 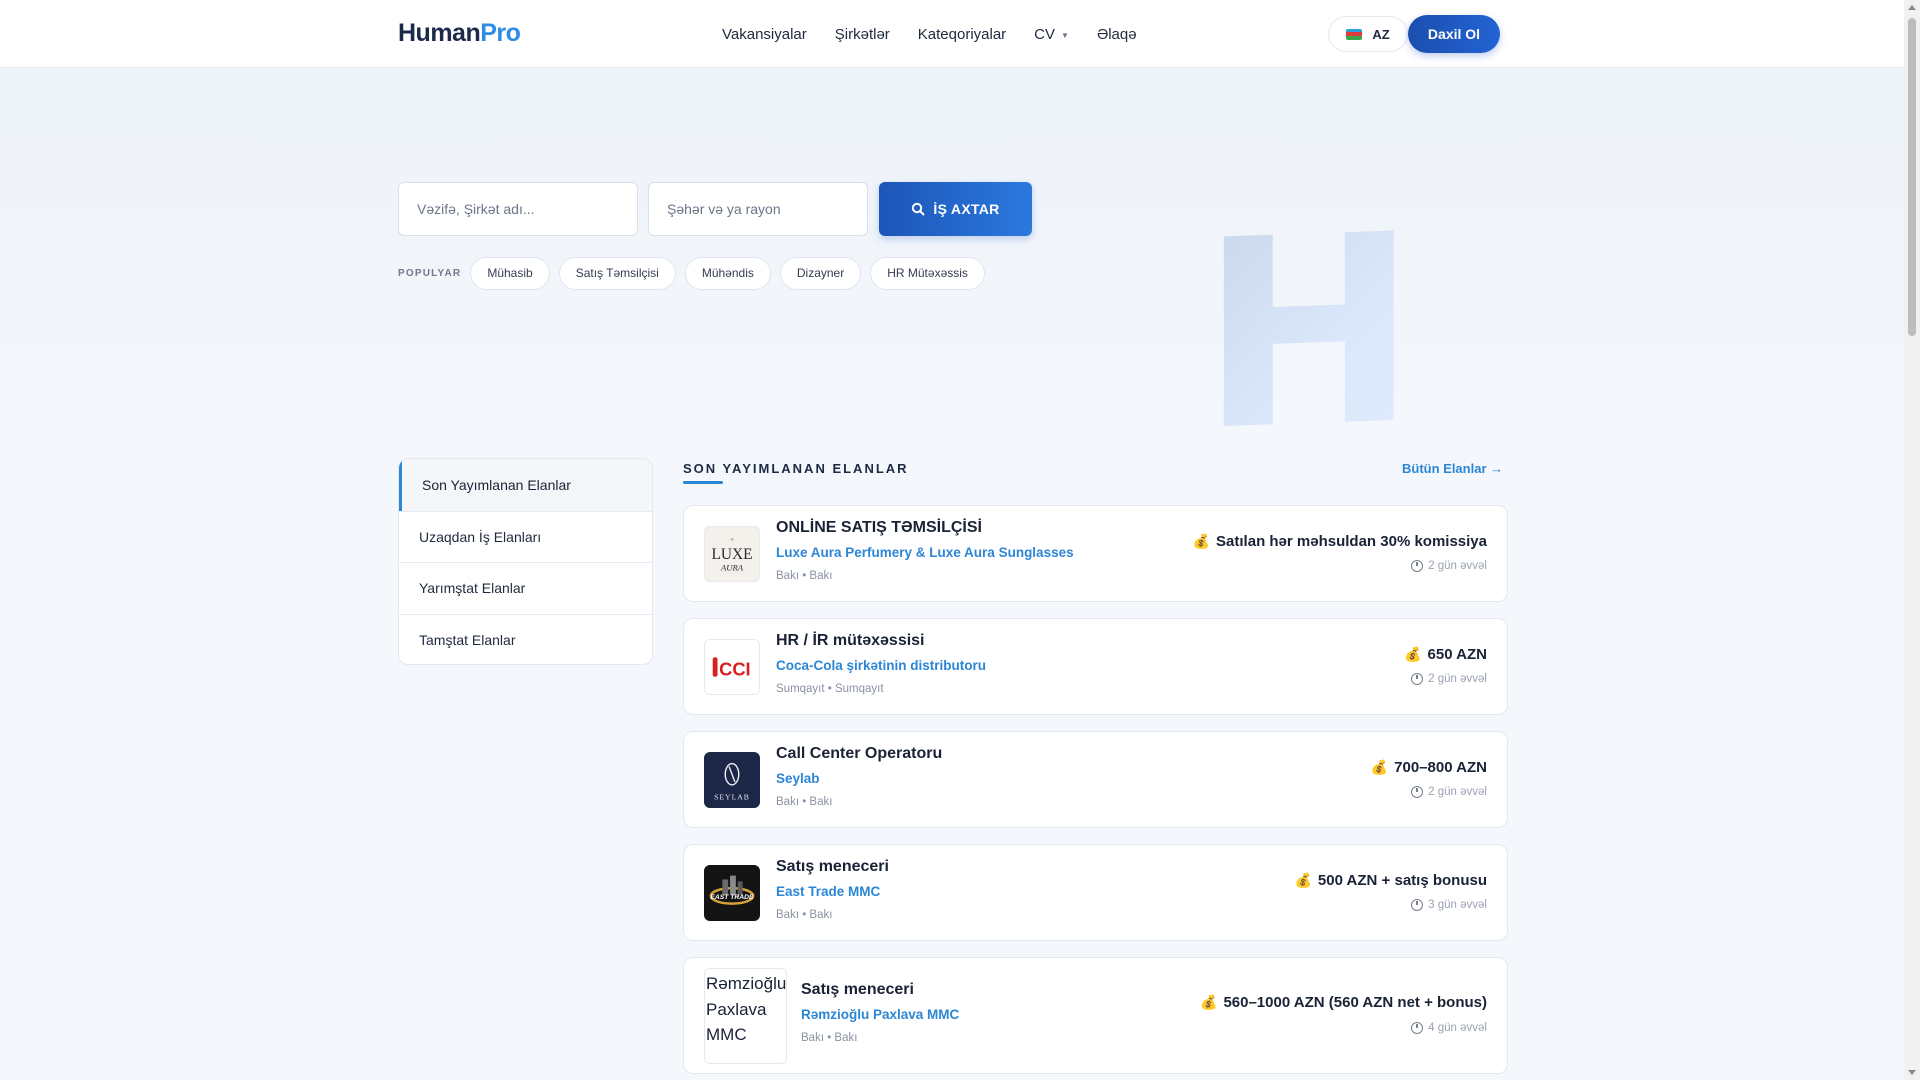 I want to click on nav-sirketler: Şirkətlər, so click(x=862, y=34).